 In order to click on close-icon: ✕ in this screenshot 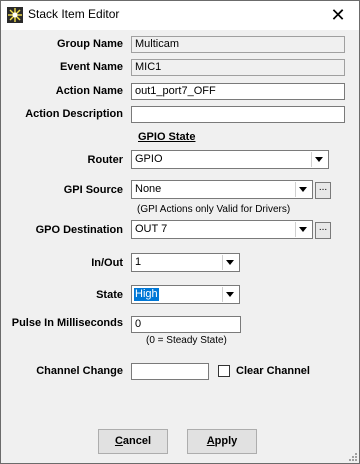, I will do `click(338, 15)`.